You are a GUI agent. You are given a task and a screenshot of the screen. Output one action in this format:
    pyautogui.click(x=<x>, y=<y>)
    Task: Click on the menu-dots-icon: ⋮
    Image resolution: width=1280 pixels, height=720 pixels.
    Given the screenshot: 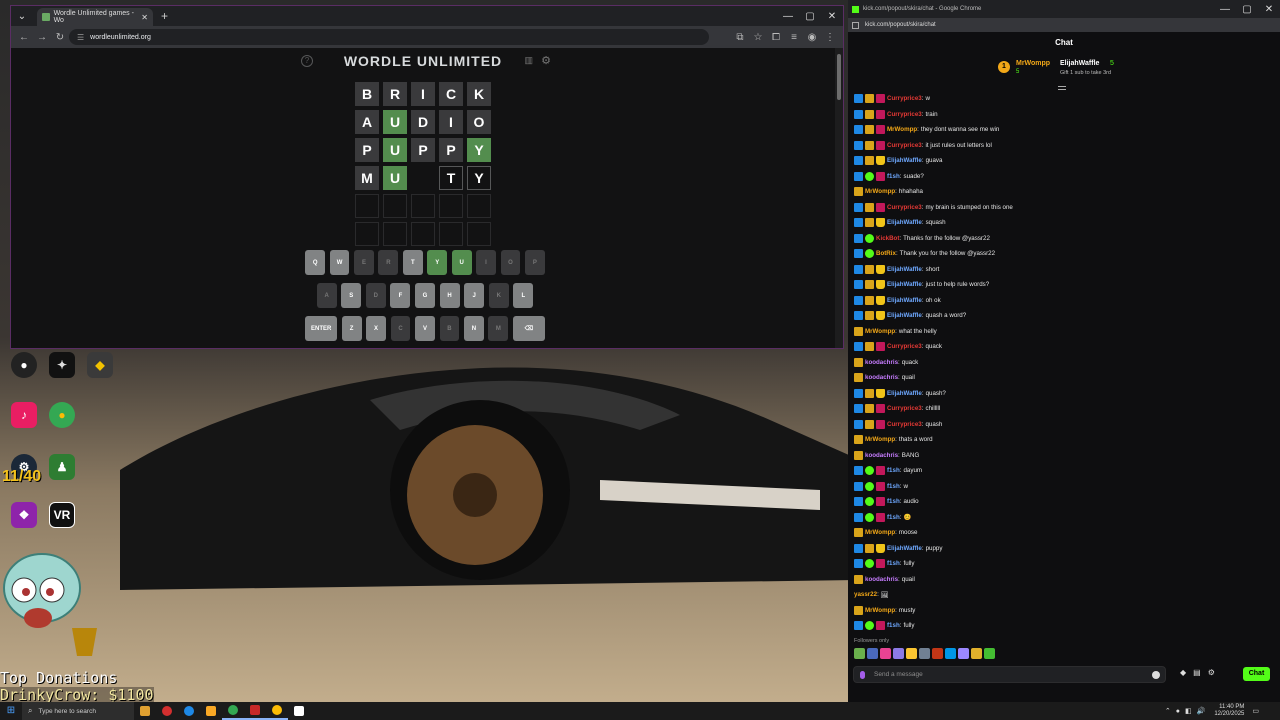 What is the action you would take?
    pyautogui.click(x=830, y=37)
    